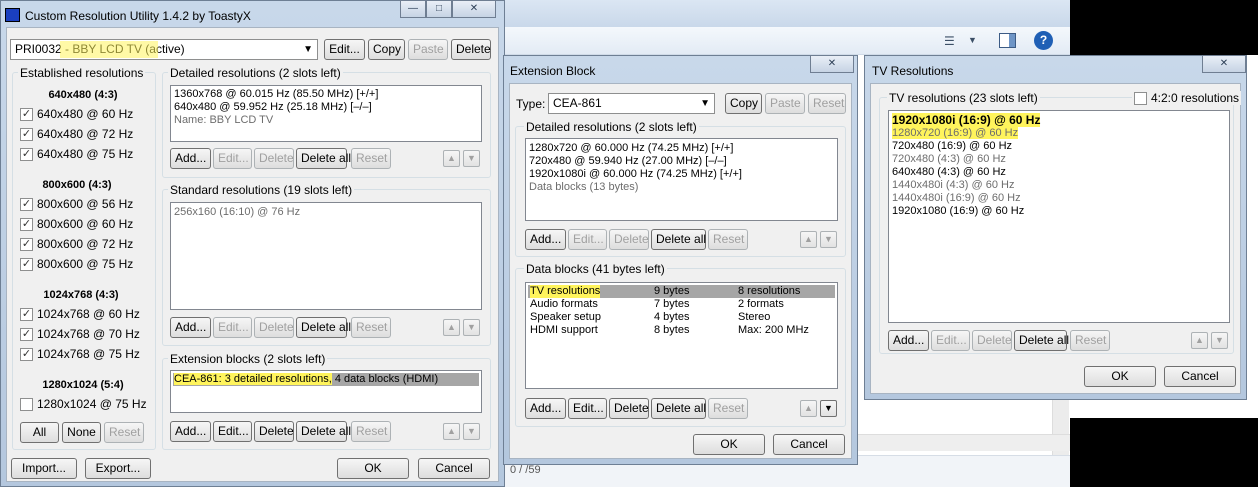 The height and width of the screenshot is (487, 1258). I want to click on data-blocks-down-icon: ▼, so click(828, 408).